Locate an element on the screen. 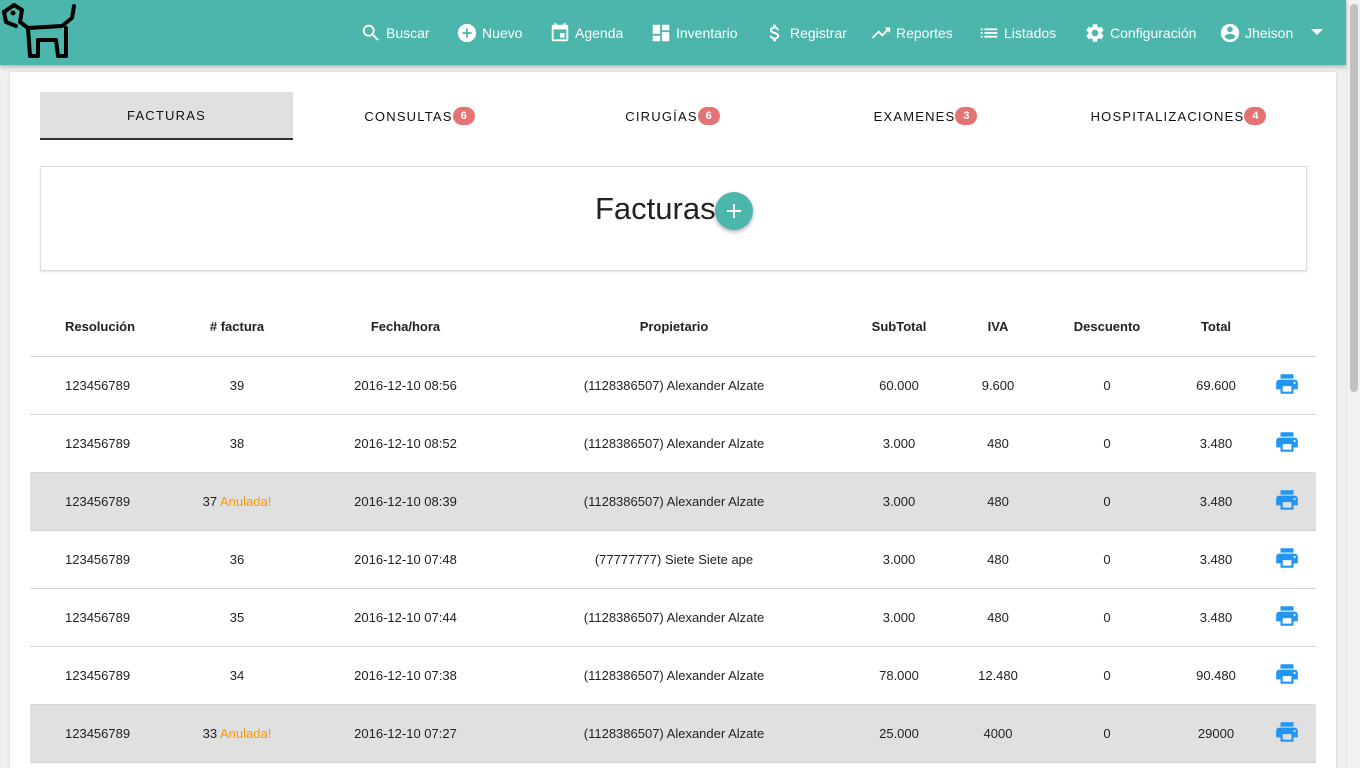 This screenshot has width=1360, height=768. nav-listados: Listados is located at coordinates (1017, 32).